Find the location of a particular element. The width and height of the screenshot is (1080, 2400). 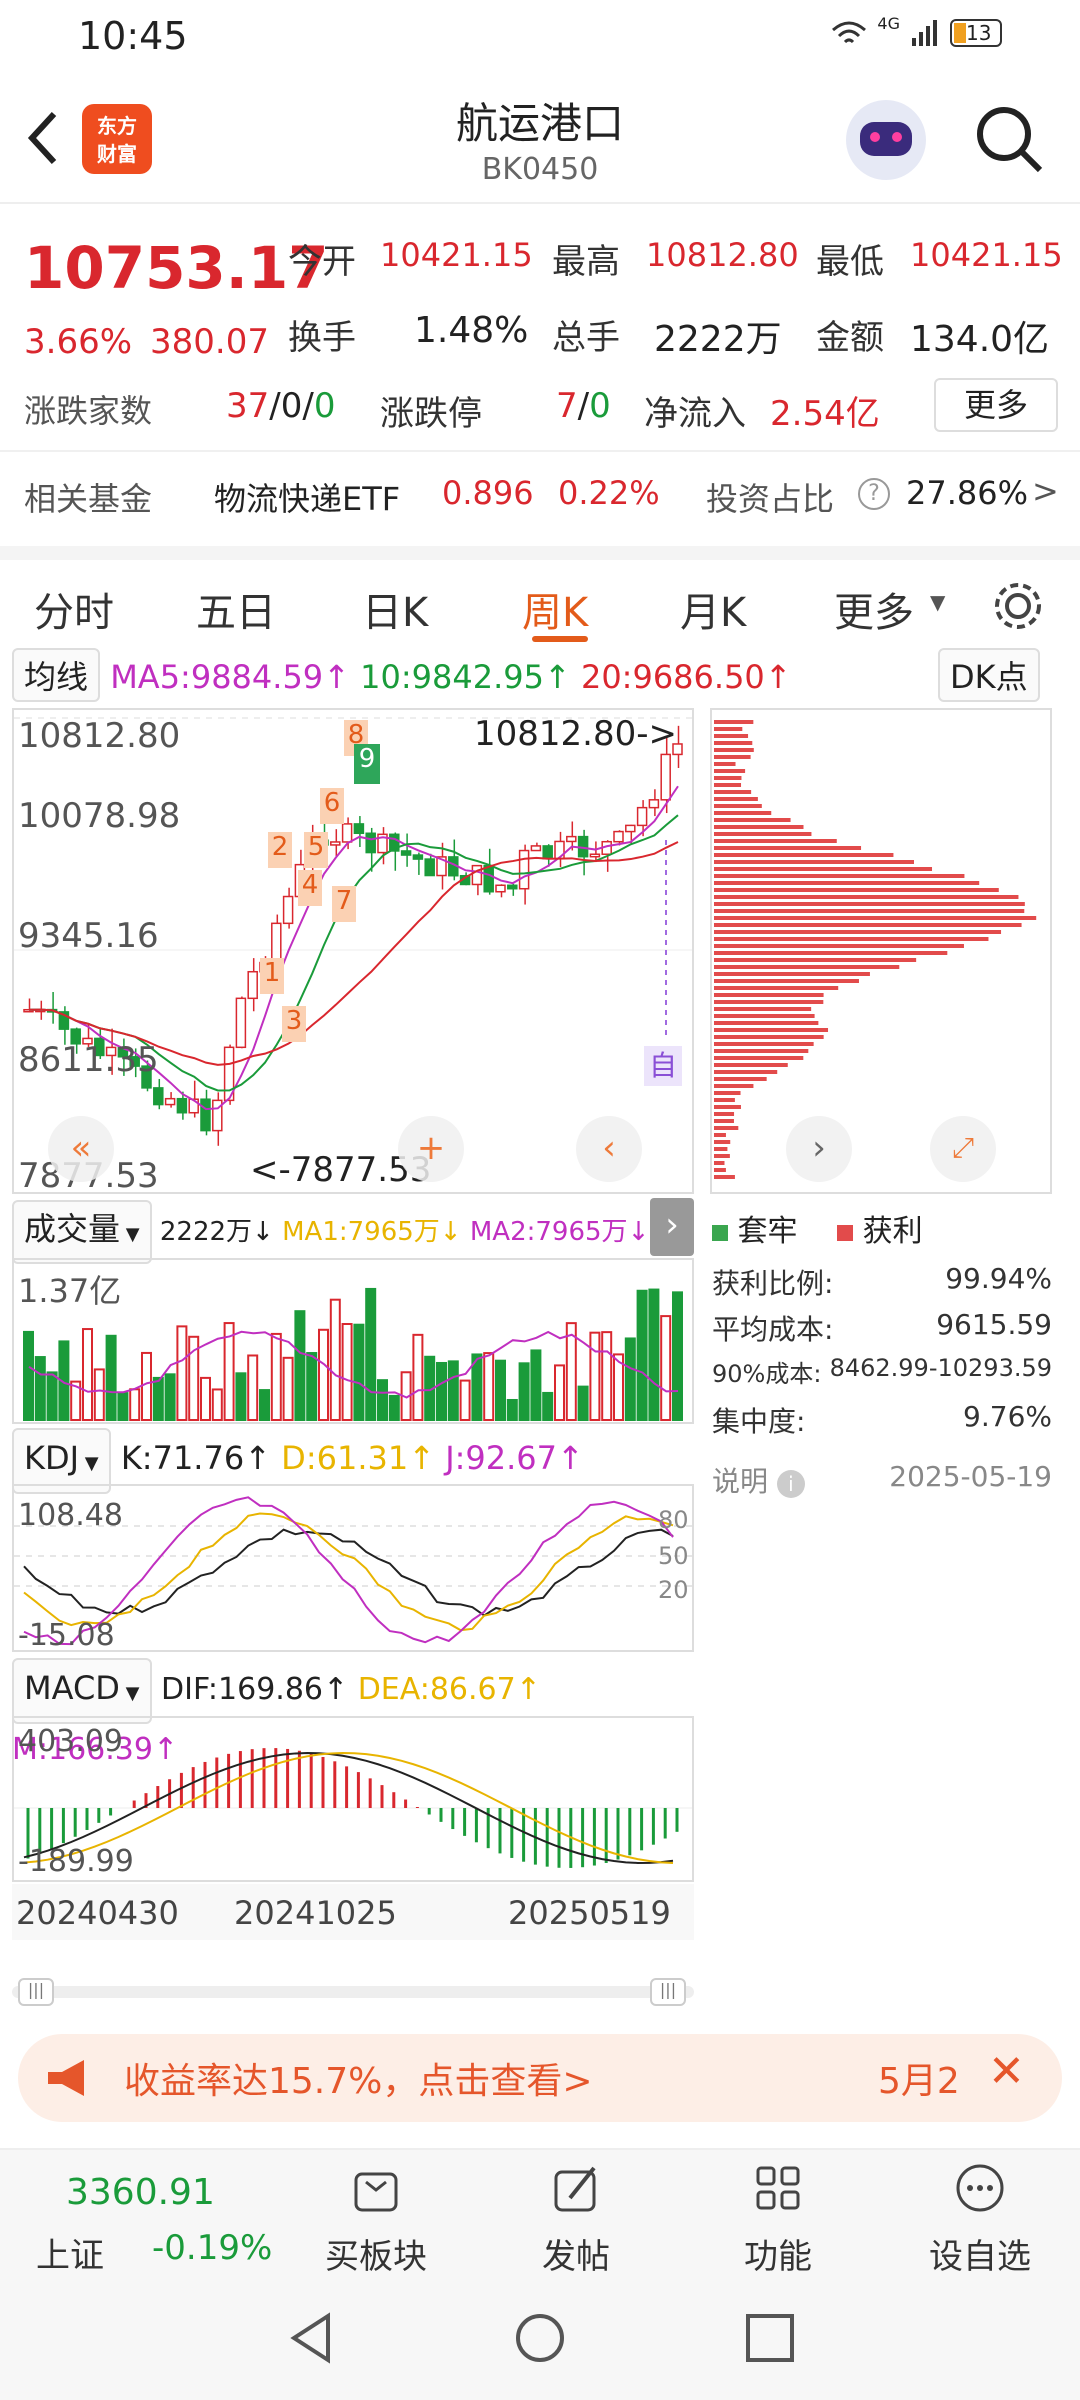

axis-label-top: 10812.80 is located at coordinates (99, 736).